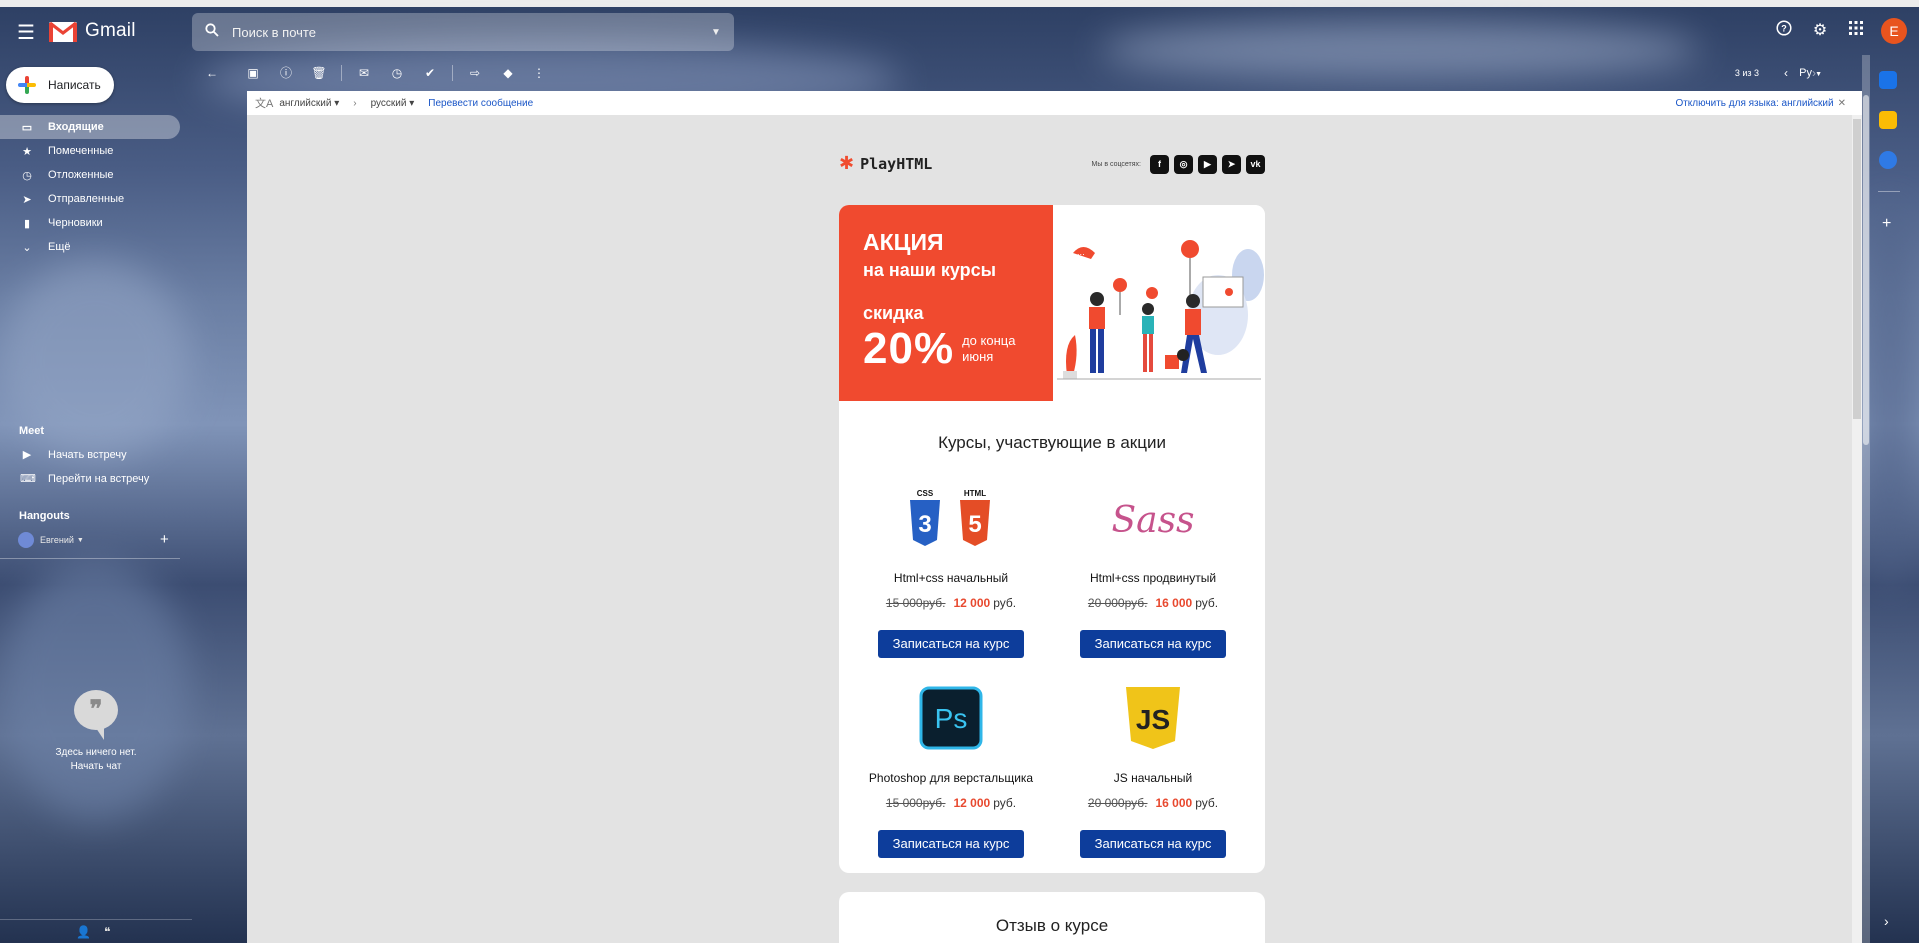 The width and height of the screenshot is (1919, 943). I want to click on svg-text: HTML, so click(975, 493).